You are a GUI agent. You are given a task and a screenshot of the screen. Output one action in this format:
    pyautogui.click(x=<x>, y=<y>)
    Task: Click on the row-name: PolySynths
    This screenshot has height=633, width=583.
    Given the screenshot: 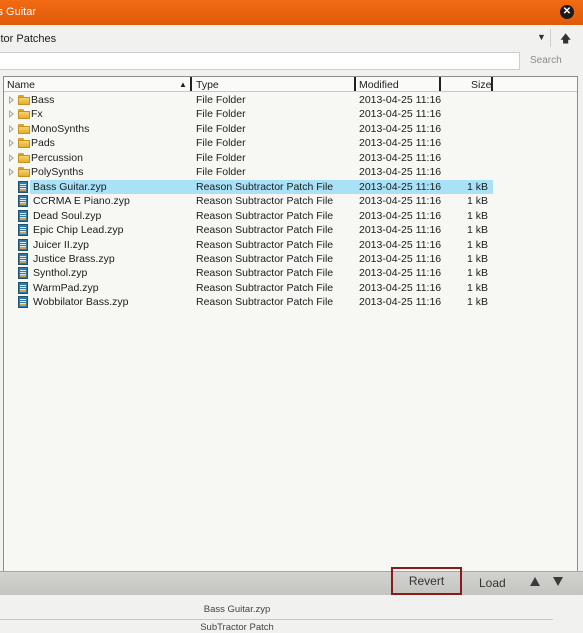 What is the action you would take?
    pyautogui.click(x=57, y=172)
    